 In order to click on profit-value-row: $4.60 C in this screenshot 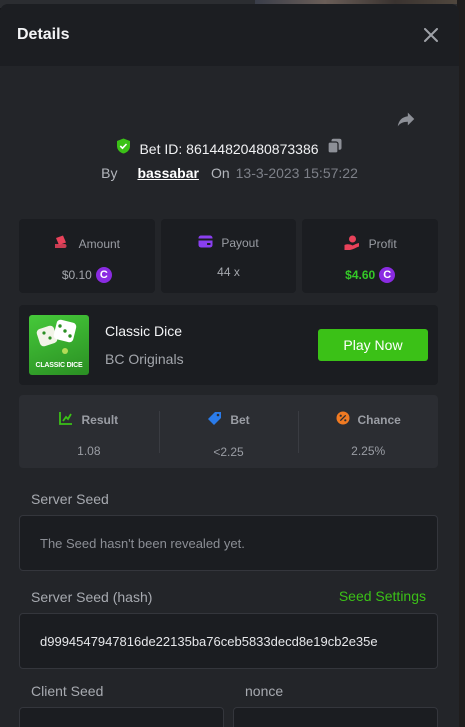, I will do `click(370, 275)`.